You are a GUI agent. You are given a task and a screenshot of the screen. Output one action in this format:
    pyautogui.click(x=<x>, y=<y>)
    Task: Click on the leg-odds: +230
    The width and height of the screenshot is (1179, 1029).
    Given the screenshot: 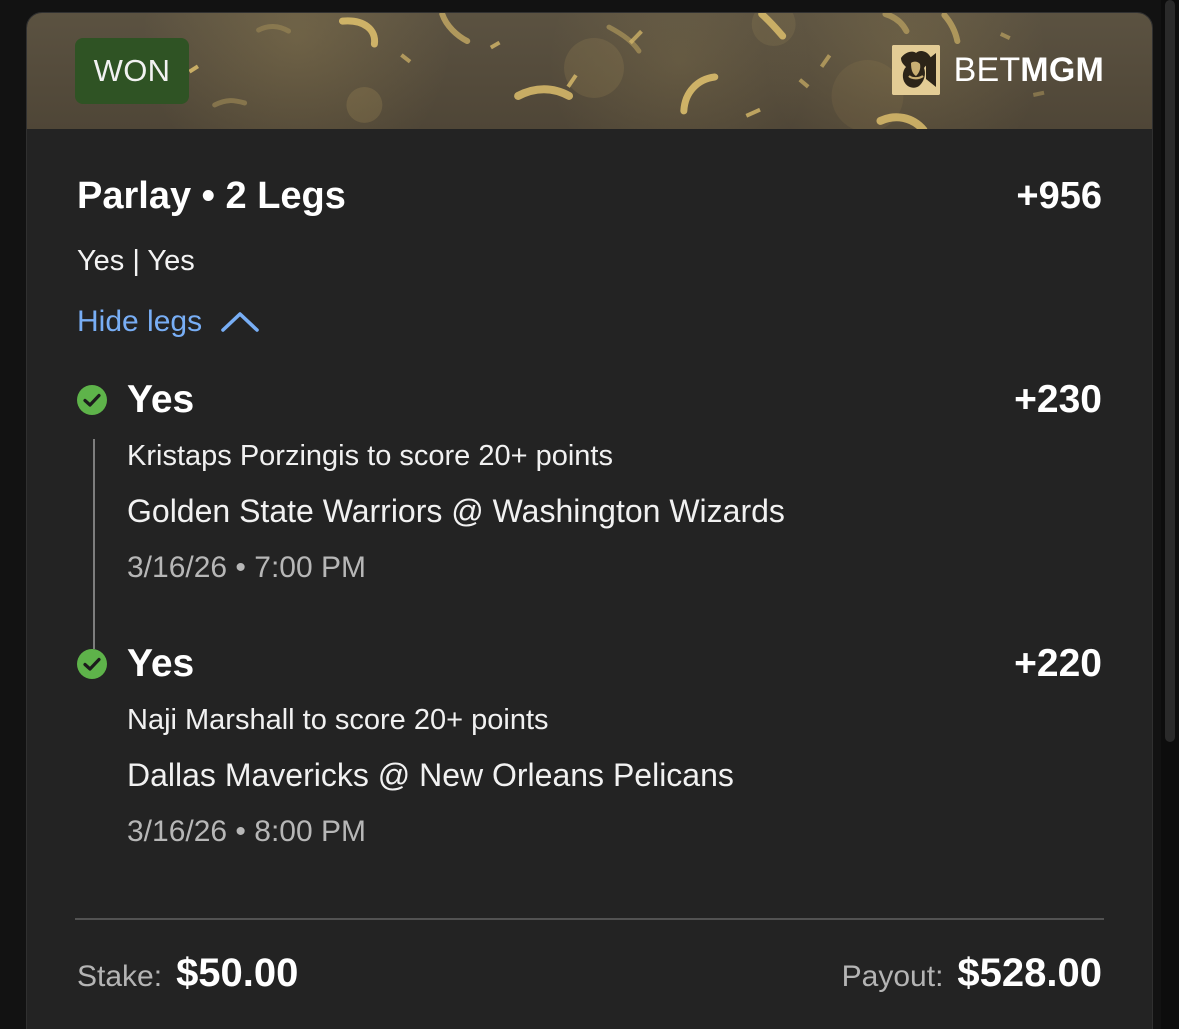 What is the action you would take?
    pyautogui.click(x=1058, y=399)
    